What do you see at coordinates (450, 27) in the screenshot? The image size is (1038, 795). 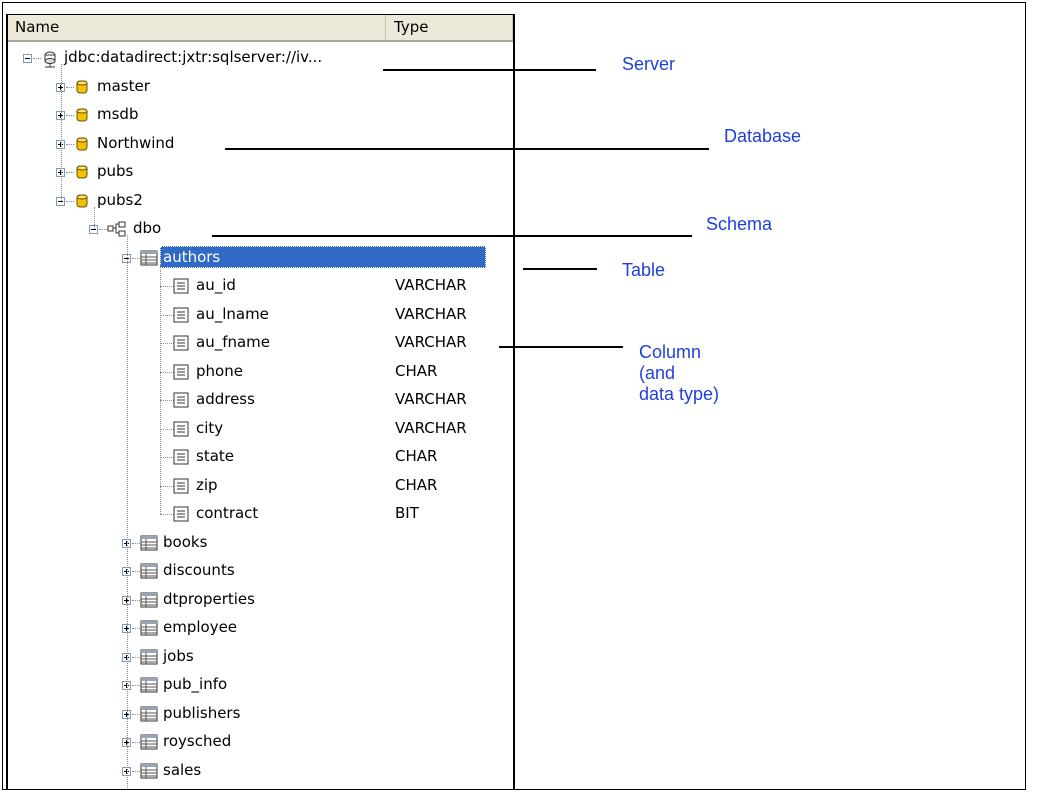 I see `type-column-header: Type` at bounding box center [450, 27].